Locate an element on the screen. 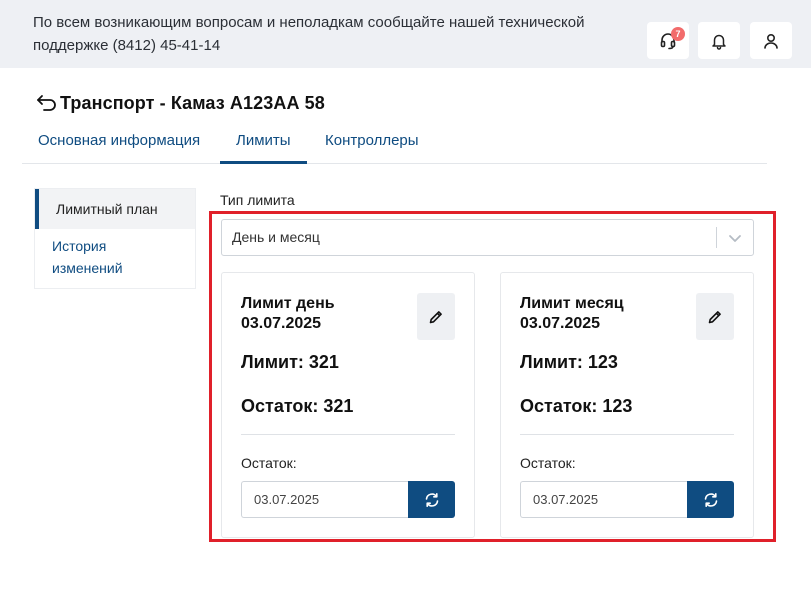 Image resolution: width=811 pixels, height=597 pixels. tab-bar: Основная информация Лимиты Контроллеры is located at coordinates (394, 144).